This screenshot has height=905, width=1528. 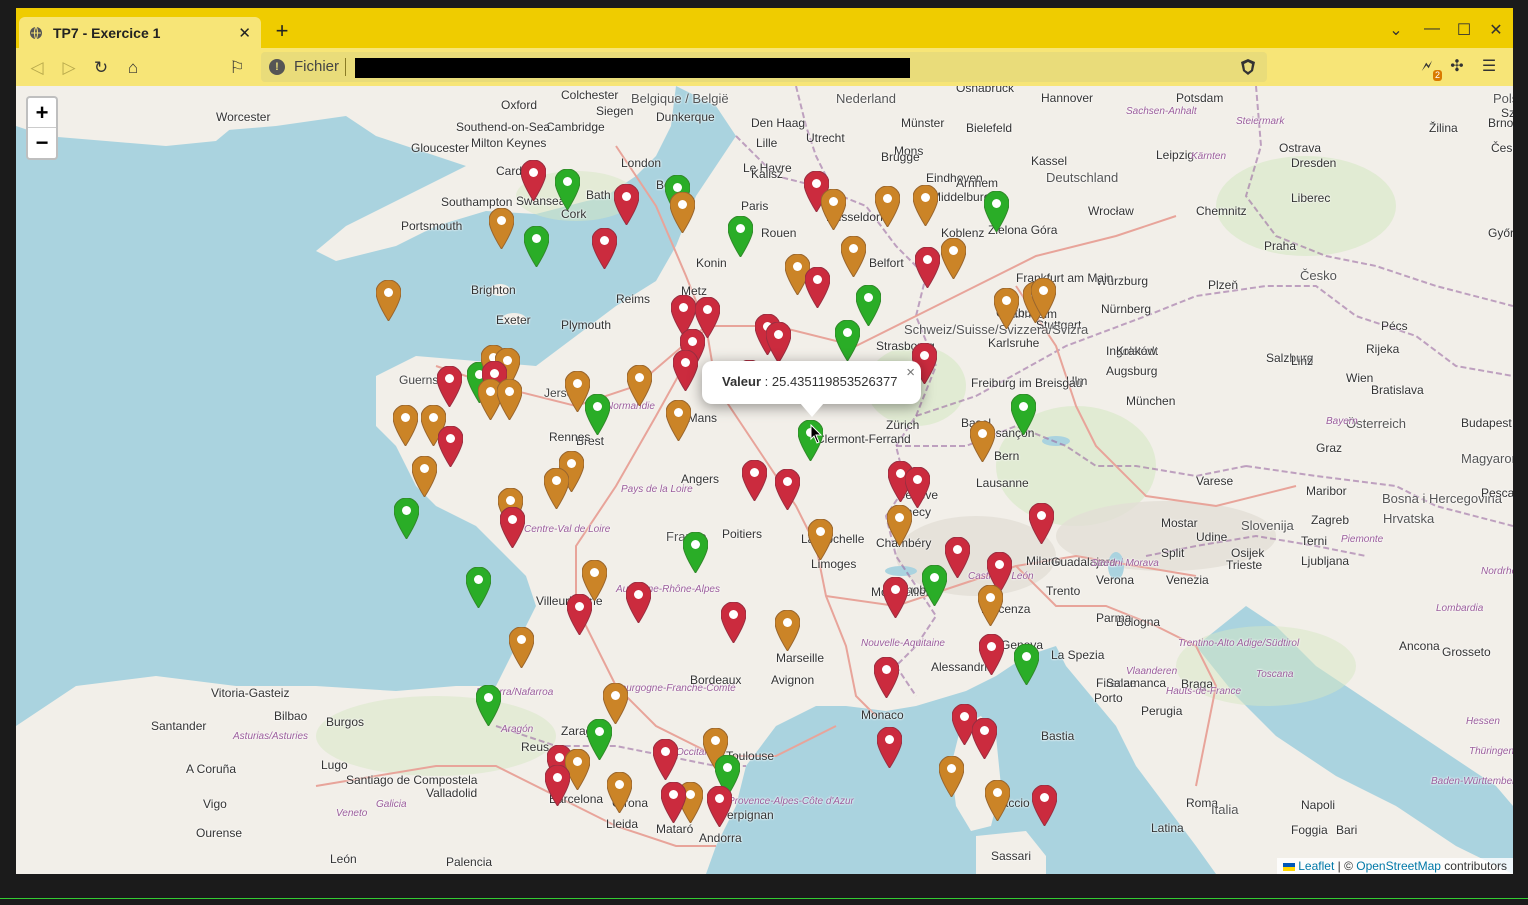 I want to click on popup-close-button: ×, so click(x=910, y=372).